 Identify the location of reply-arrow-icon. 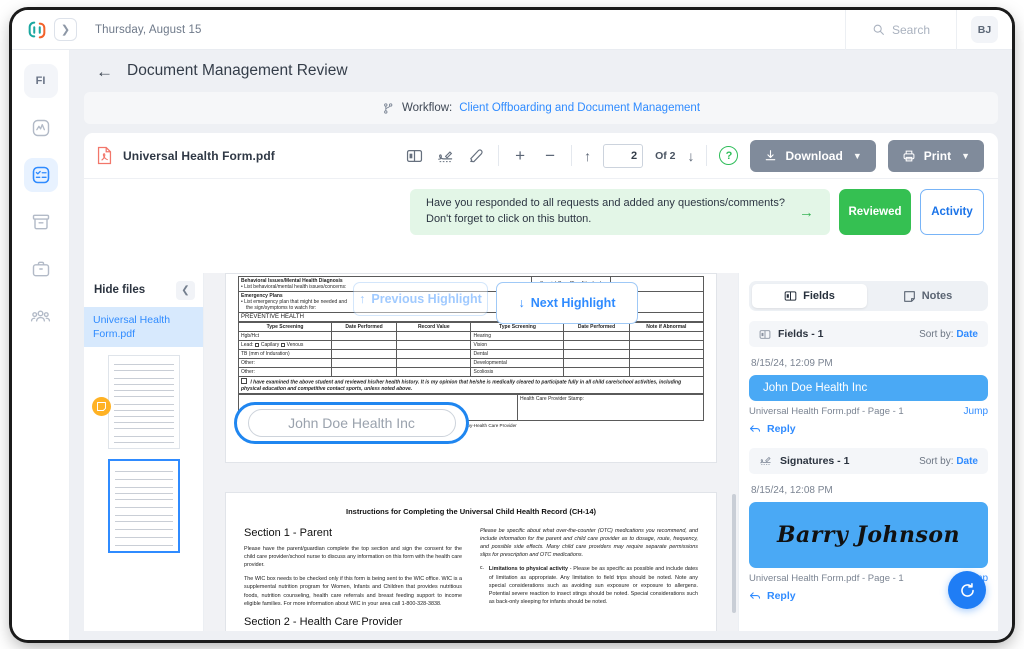
(755, 428).